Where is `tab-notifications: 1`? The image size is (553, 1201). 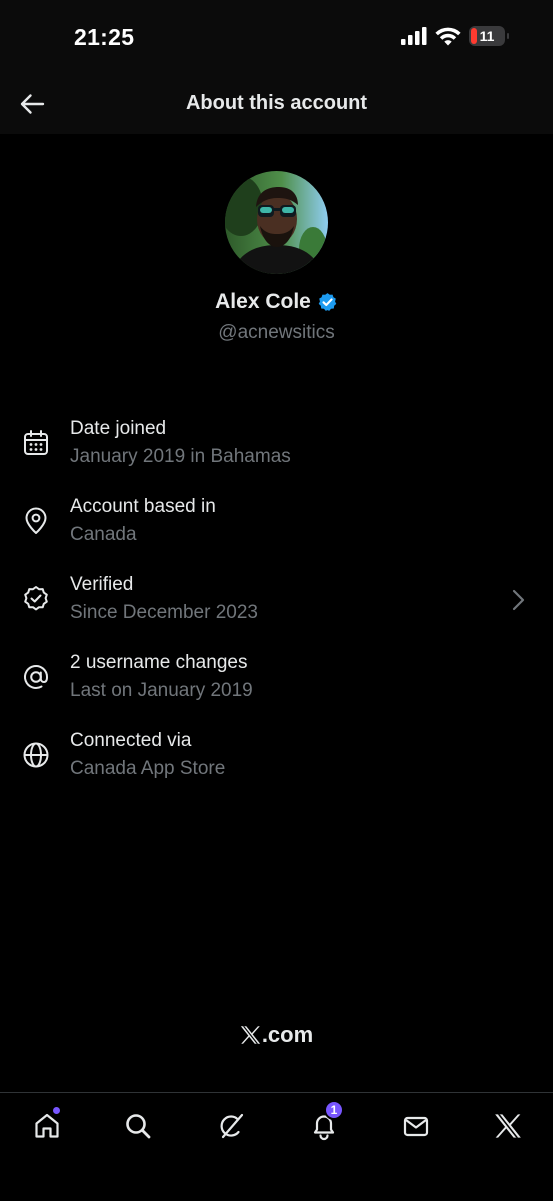 tab-notifications: 1 is located at coordinates (324, 1123).